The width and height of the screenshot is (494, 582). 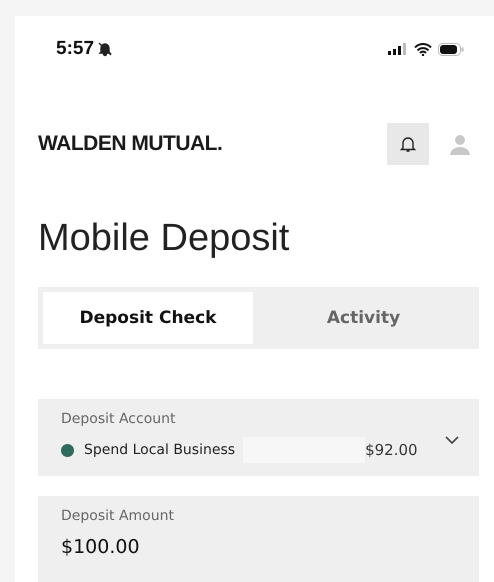 What do you see at coordinates (75, 49) in the screenshot?
I see `status-time: 5:57` at bounding box center [75, 49].